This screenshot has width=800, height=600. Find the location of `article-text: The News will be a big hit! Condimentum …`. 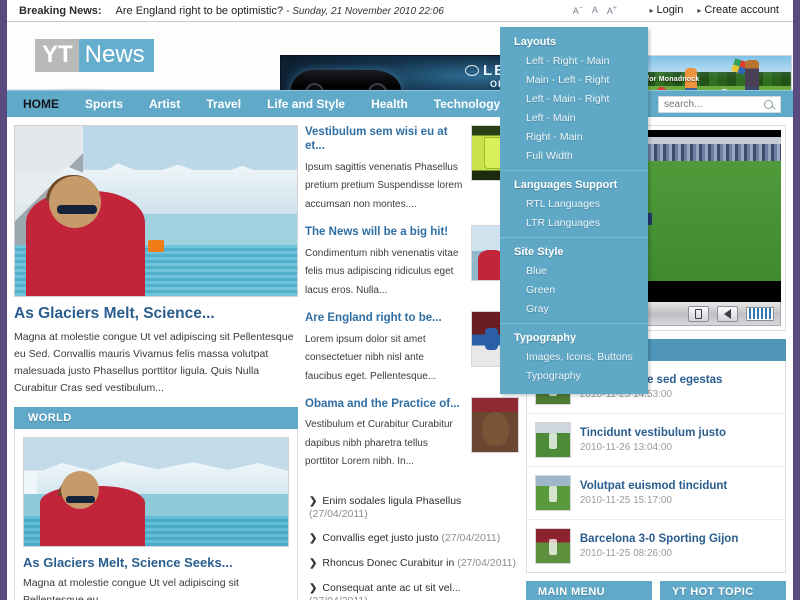

article-text: The News will be a big hit! Condimentum … is located at coordinates (384, 261).